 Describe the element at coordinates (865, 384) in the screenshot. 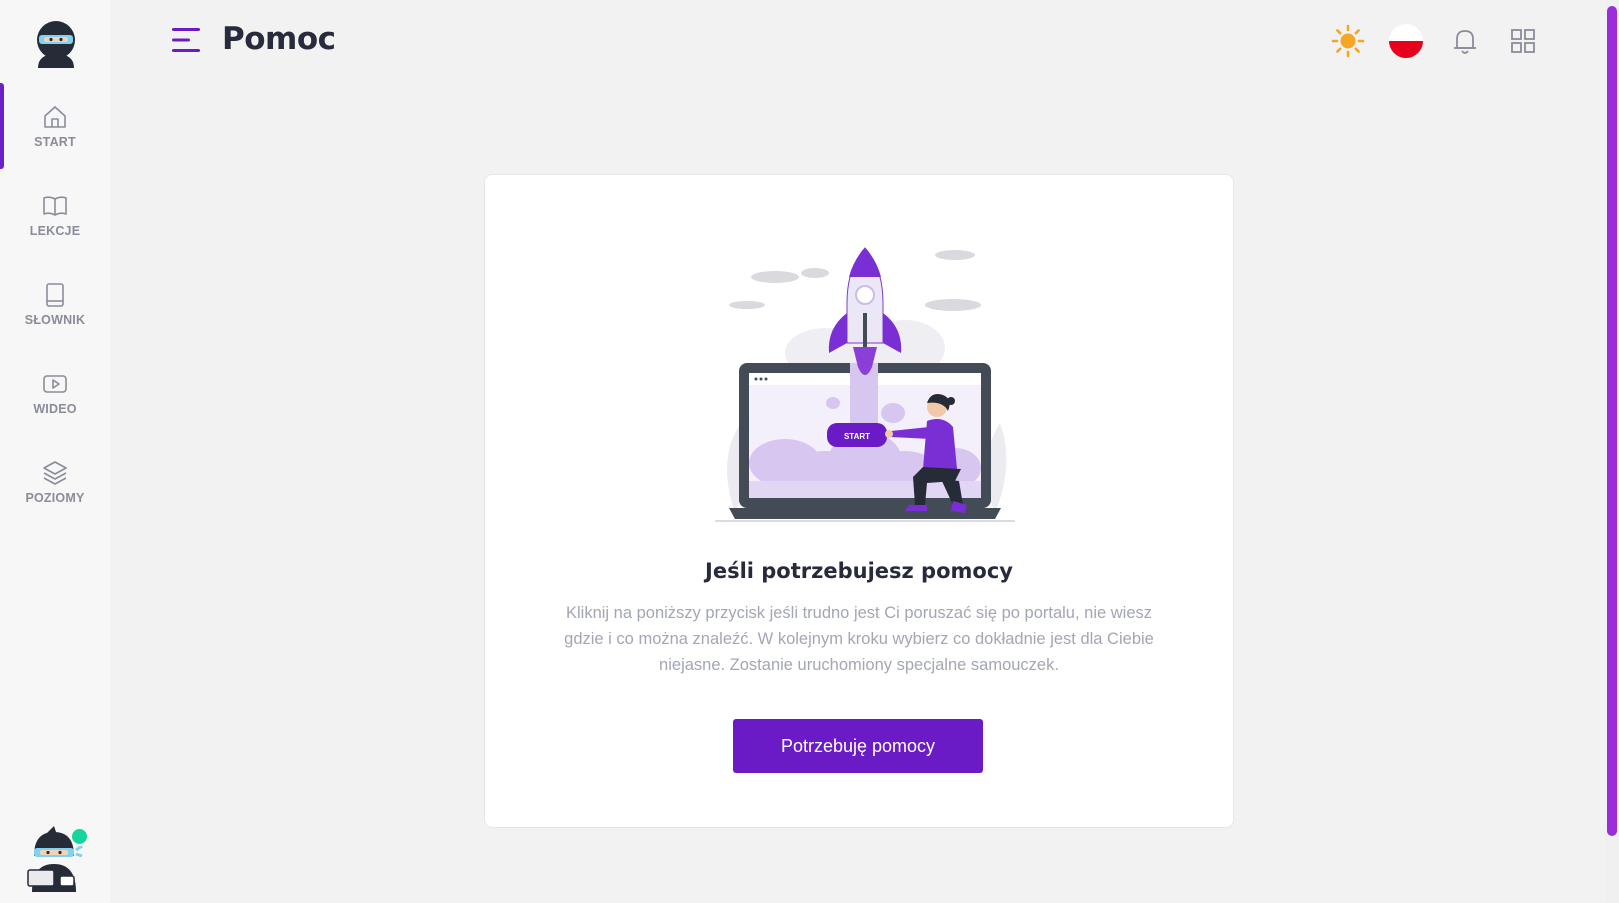

I see `rocket-launch-illustration: START` at that location.